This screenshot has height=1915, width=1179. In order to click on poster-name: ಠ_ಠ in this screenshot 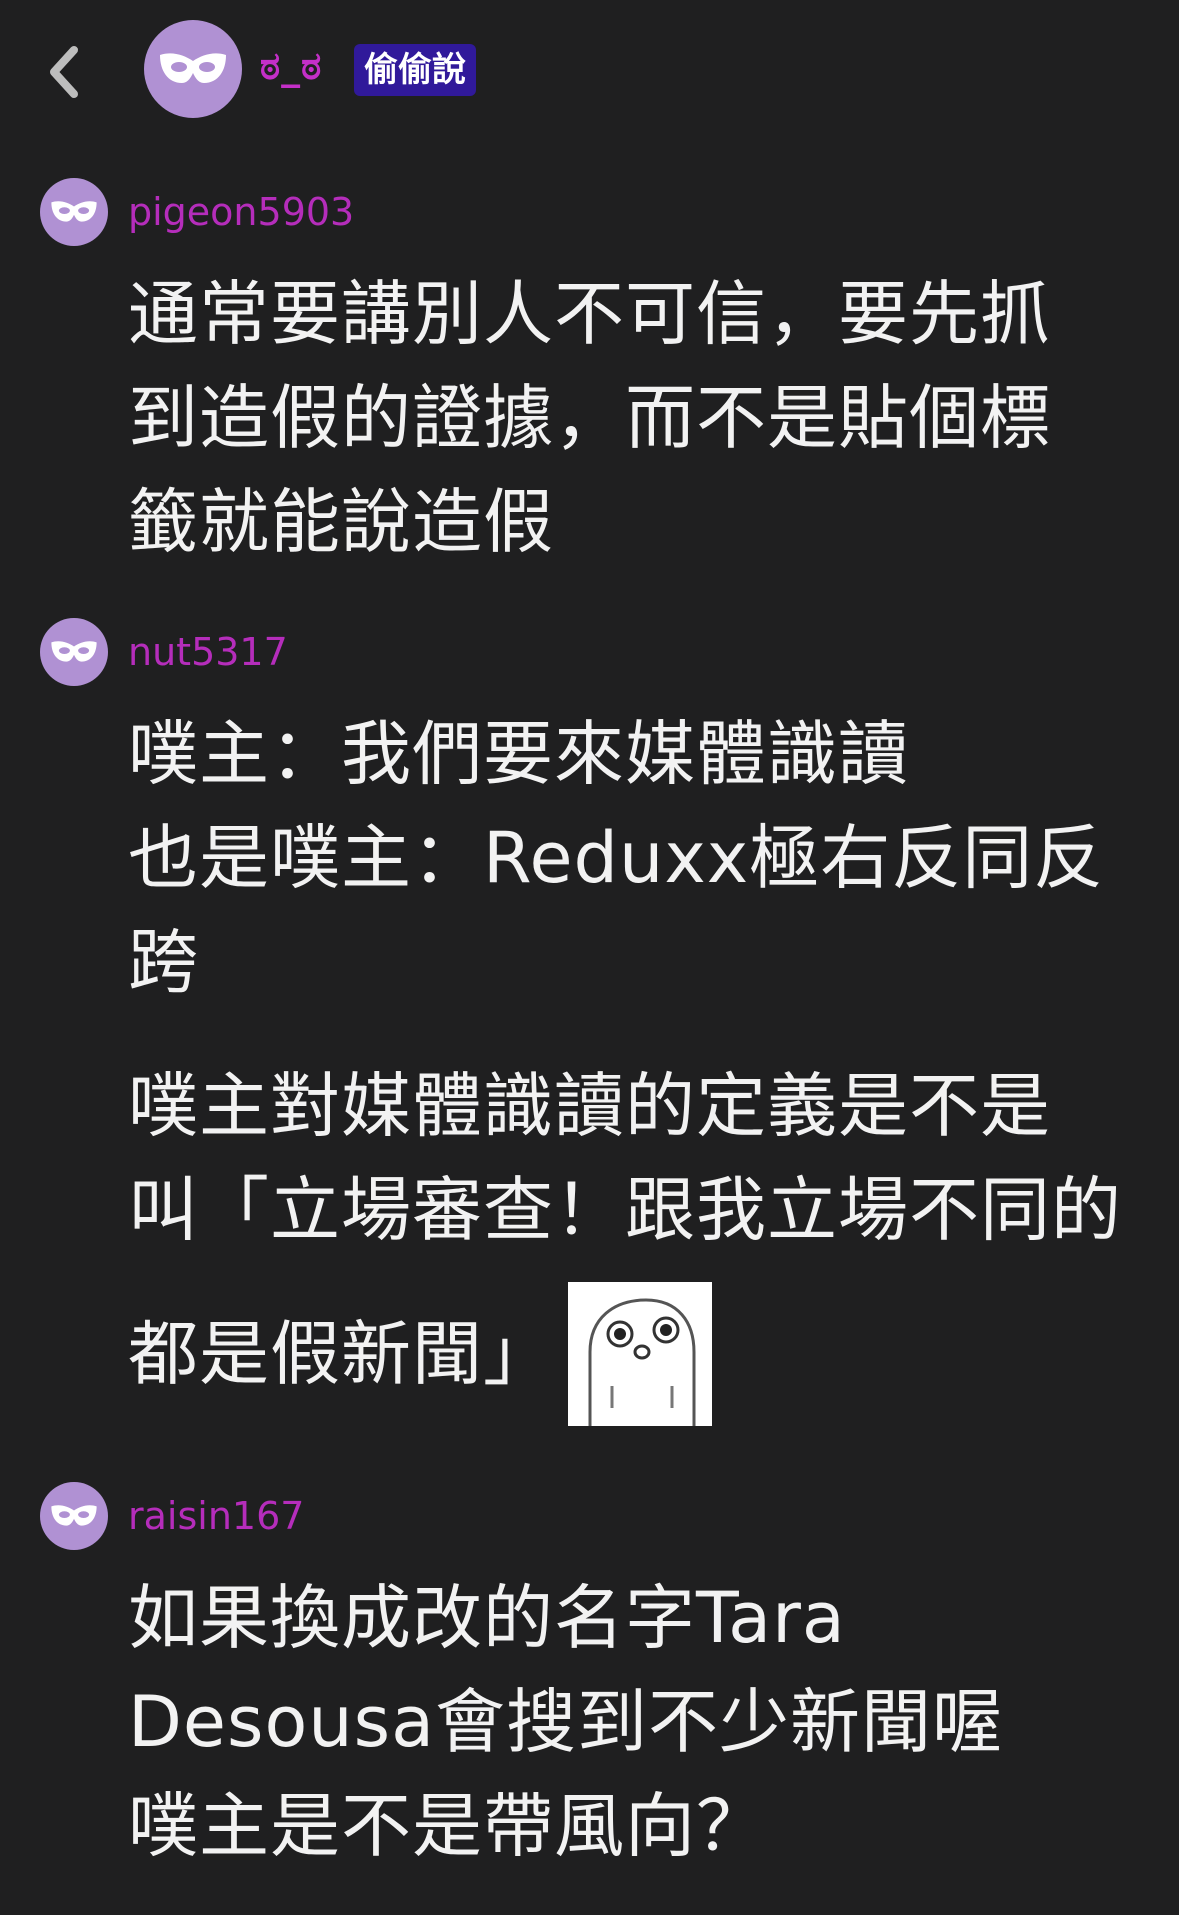, I will do `click(291, 66)`.